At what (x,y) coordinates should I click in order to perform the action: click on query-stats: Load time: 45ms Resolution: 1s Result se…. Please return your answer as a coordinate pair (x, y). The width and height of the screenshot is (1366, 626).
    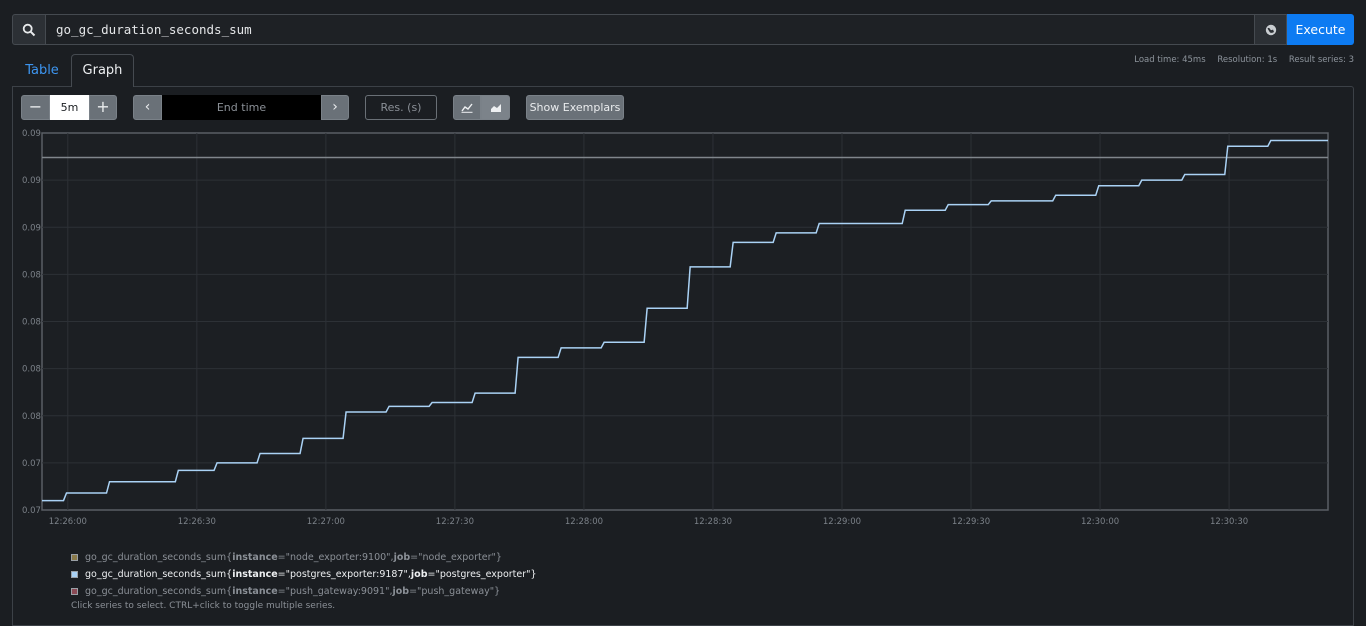
    Looking at the image, I should click on (1239, 60).